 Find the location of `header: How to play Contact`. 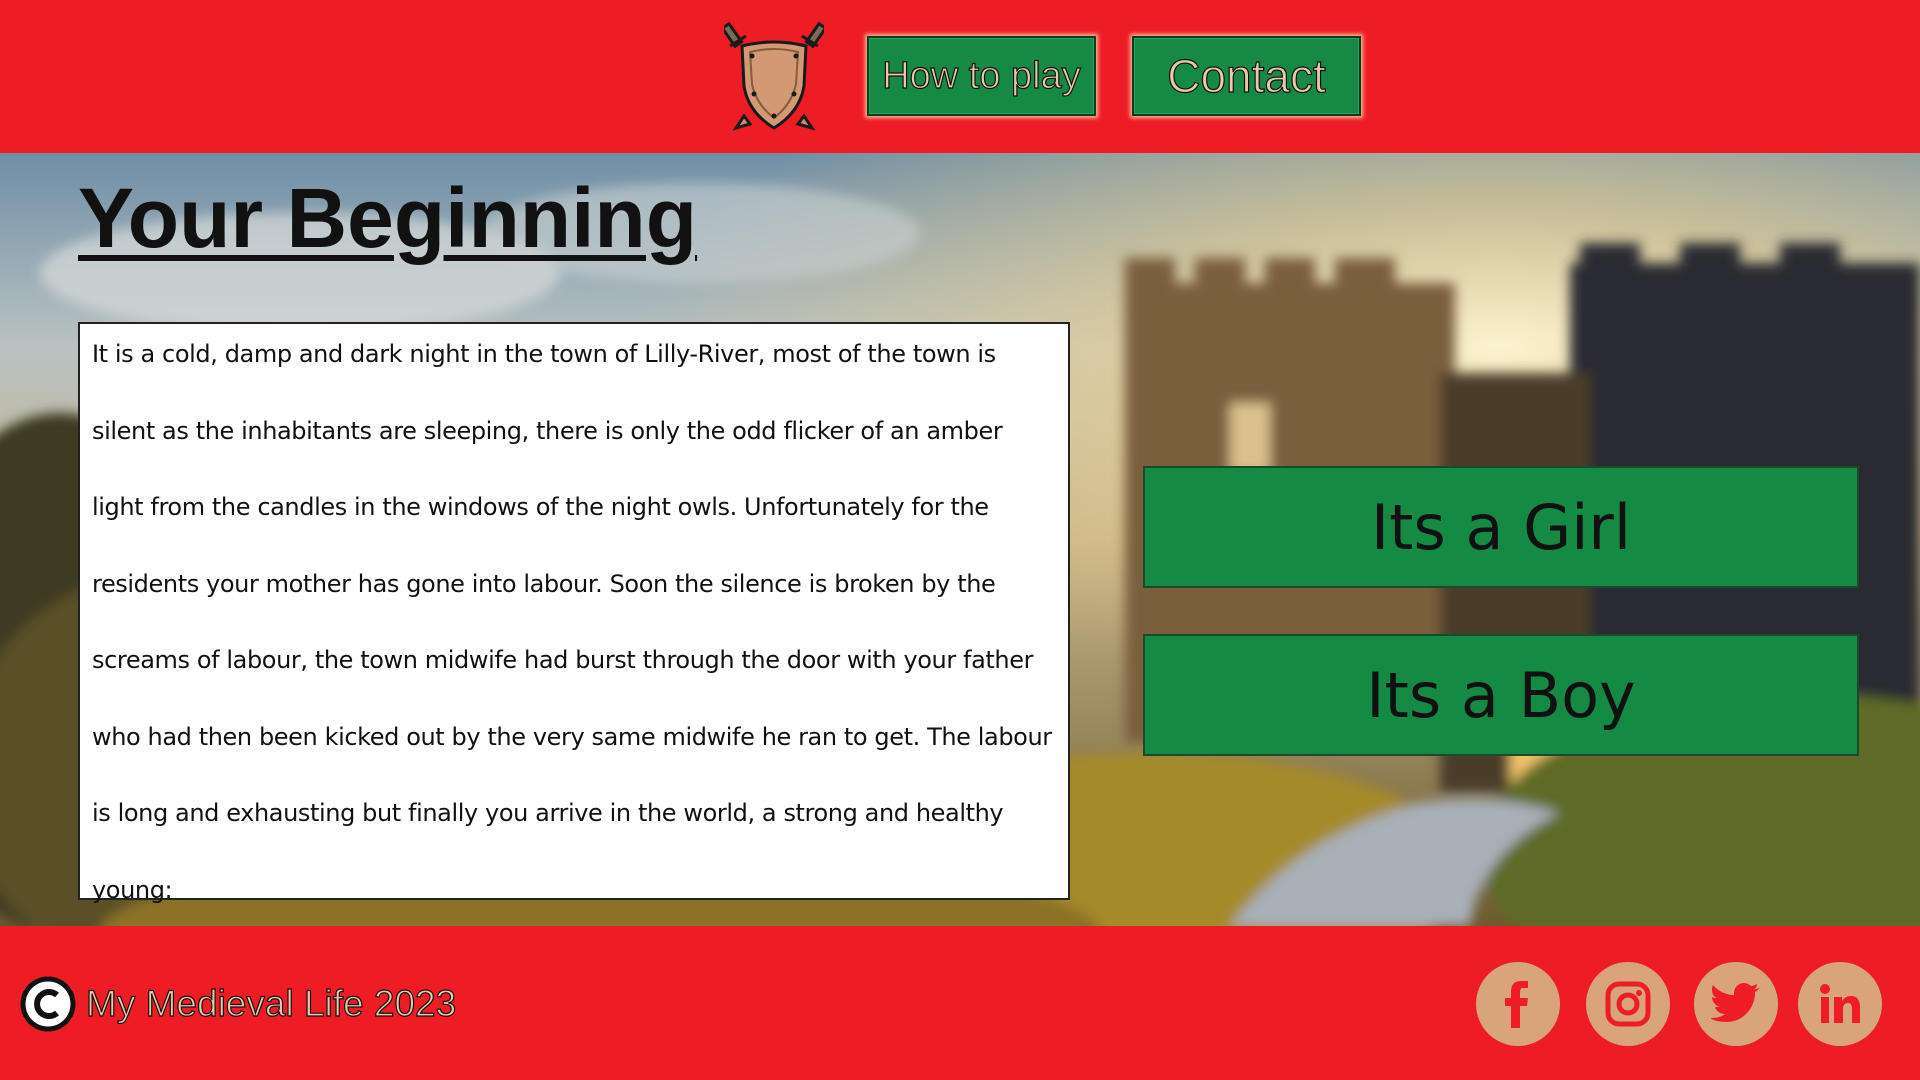

header: How to play Contact is located at coordinates (960, 76).